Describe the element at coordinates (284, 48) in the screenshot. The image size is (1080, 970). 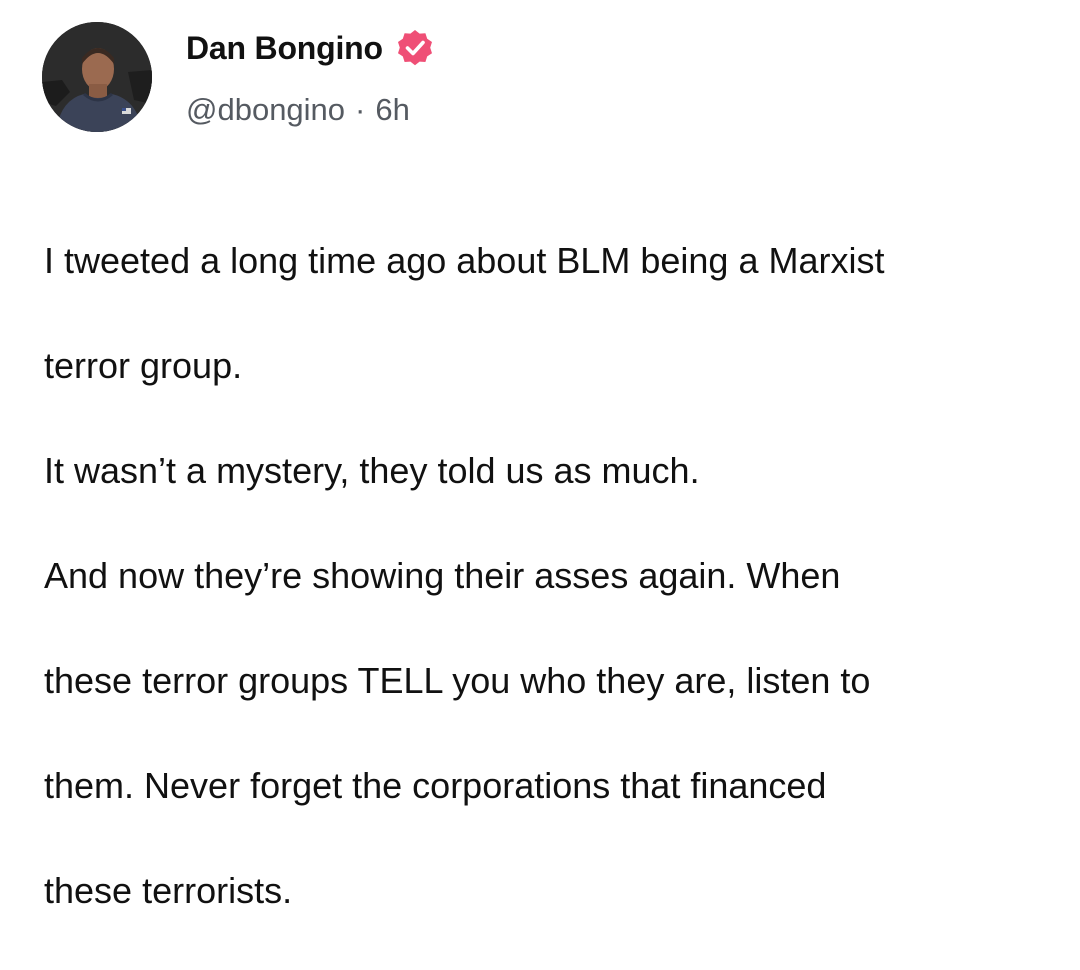
I see `author-display-name: Dan Bongino` at that location.